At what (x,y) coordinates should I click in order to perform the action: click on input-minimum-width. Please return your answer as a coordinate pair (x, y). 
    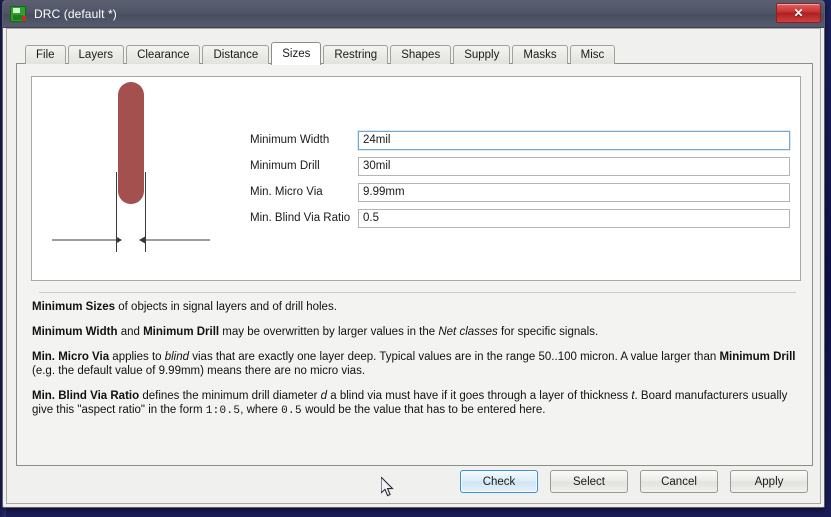
    Looking at the image, I should click on (574, 140).